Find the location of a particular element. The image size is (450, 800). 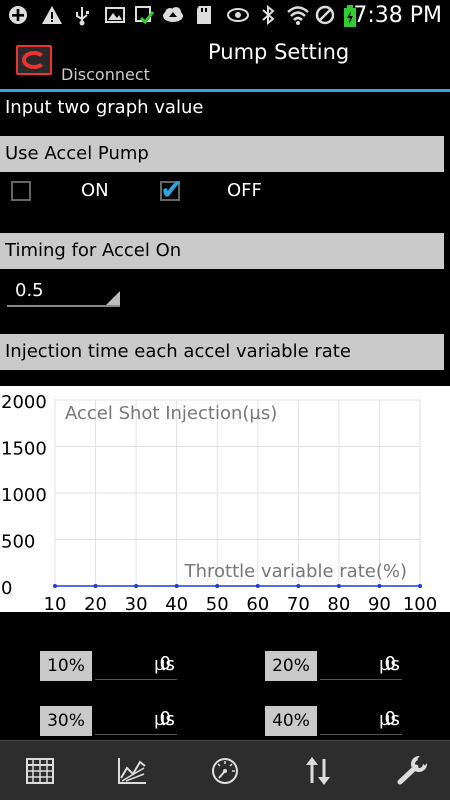

transfer-arrows-icon is located at coordinates (318, 771).